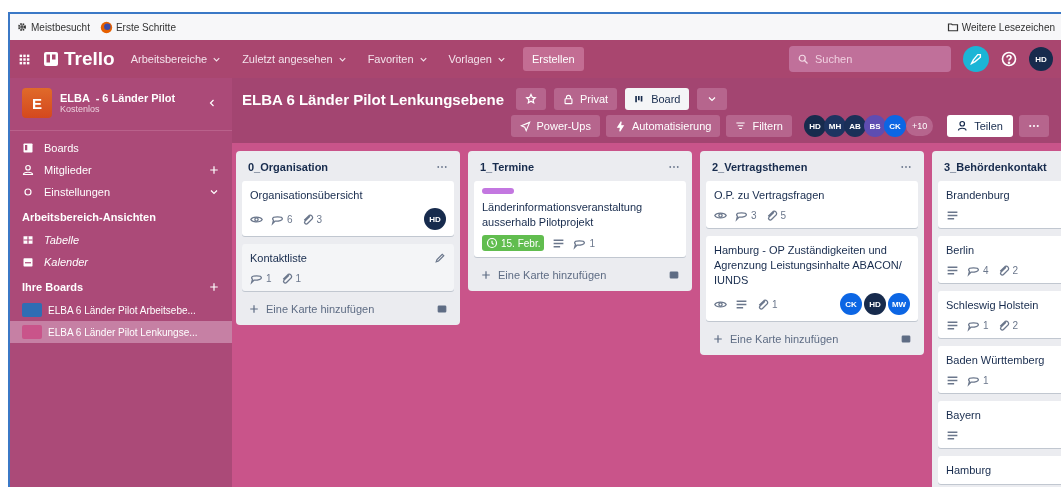 The width and height of the screenshot is (1061, 487). I want to click on sidebar-item: Kalender, so click(66, 262).